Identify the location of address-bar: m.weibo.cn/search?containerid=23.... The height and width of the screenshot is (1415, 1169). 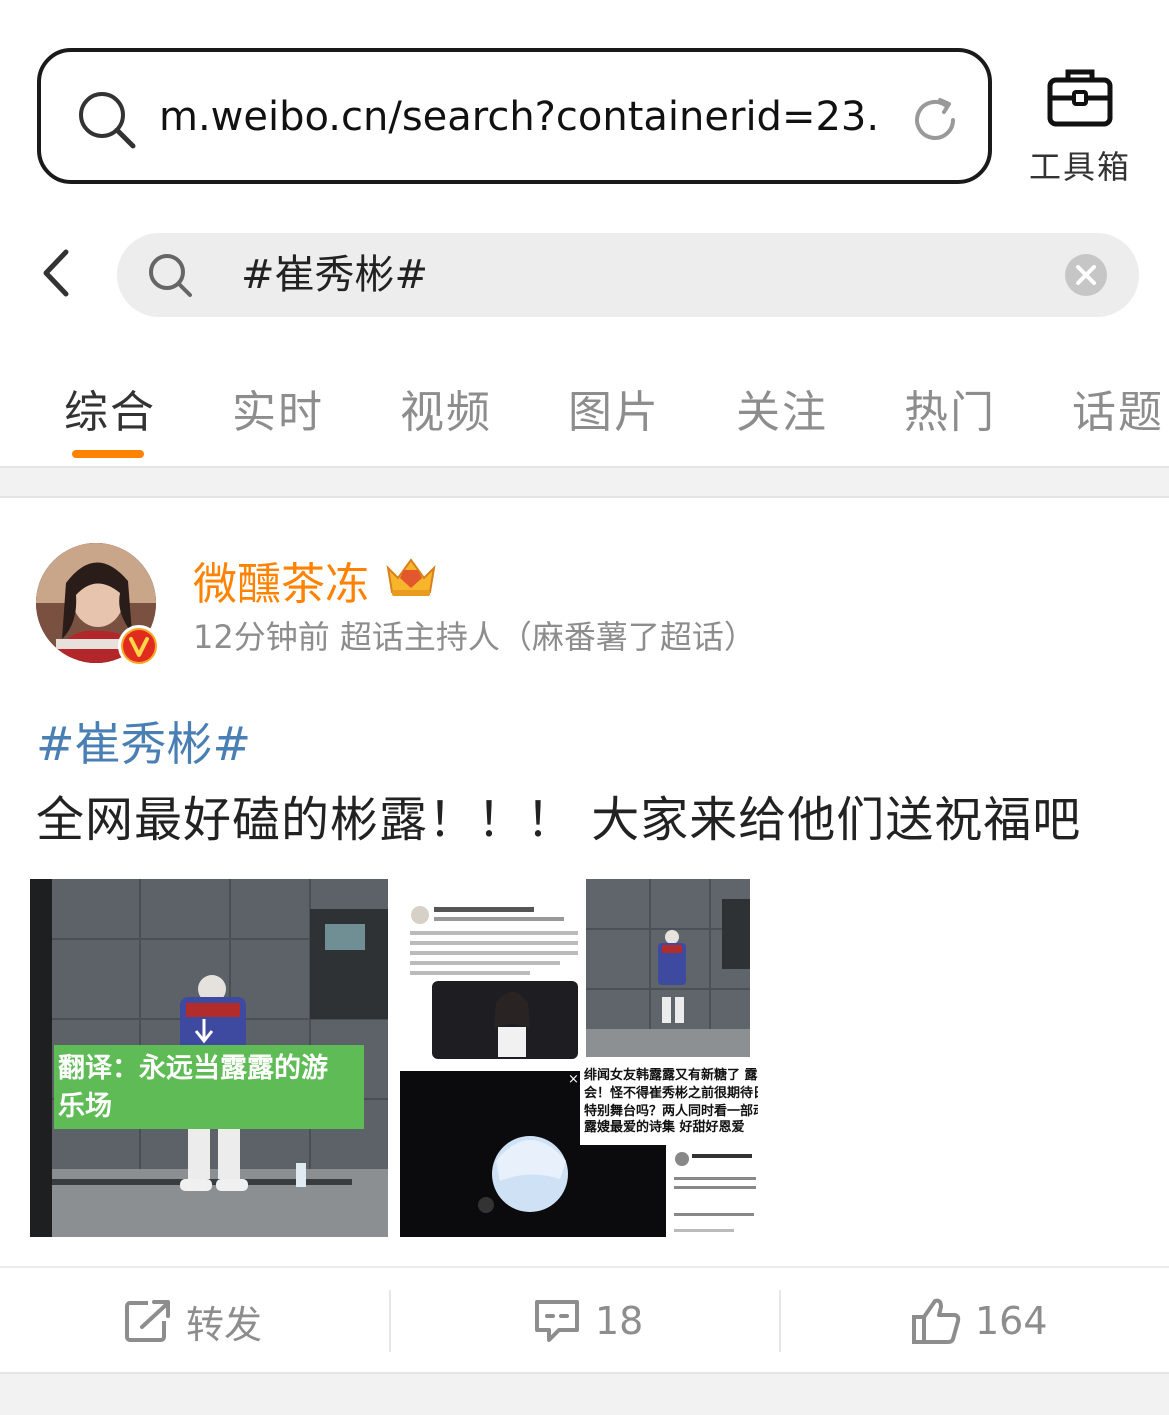
(514, 116).